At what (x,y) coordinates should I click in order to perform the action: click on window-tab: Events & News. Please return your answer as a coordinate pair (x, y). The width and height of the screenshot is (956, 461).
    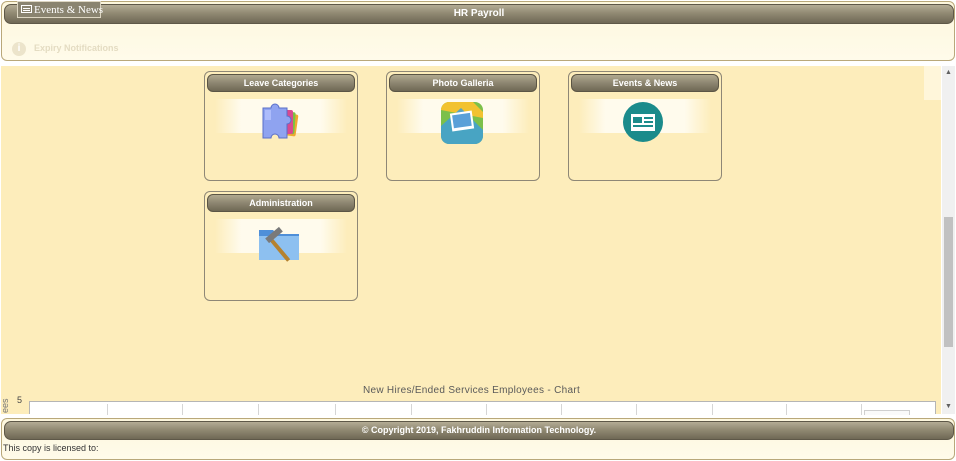
    Looking at the image, I should click on (60, 9).